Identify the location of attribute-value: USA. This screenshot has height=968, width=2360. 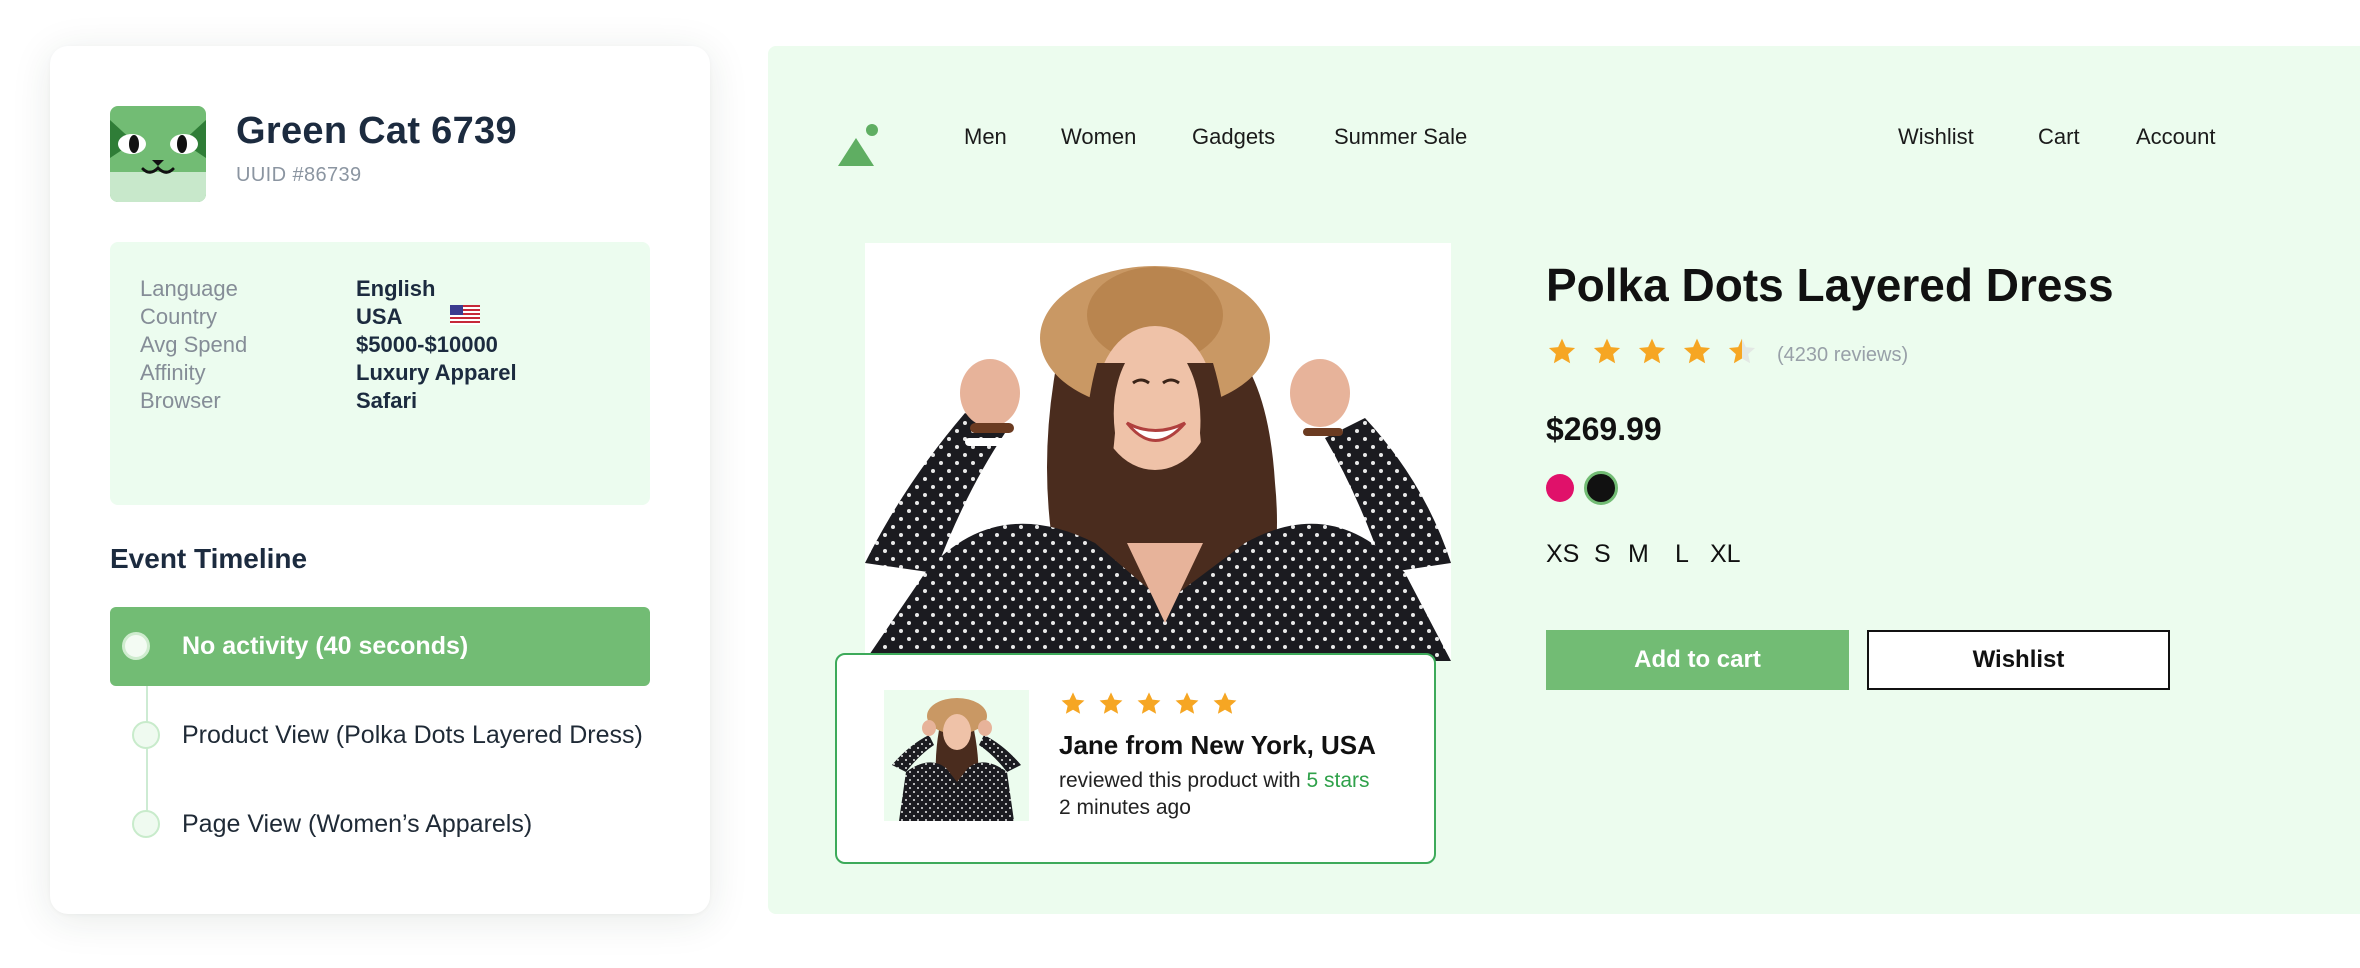
(379, 316).